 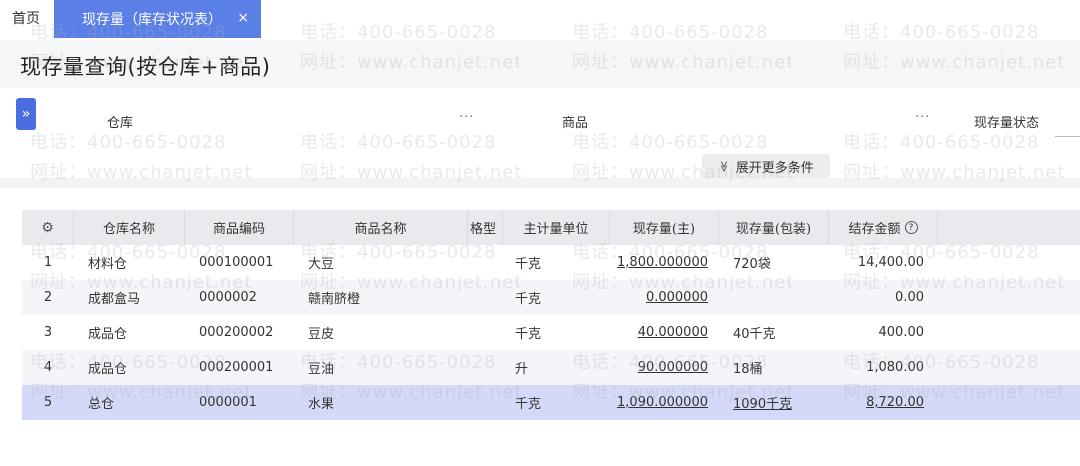 I want to click on cell-name: 赣南脐橙, so click(x=388, y=297).